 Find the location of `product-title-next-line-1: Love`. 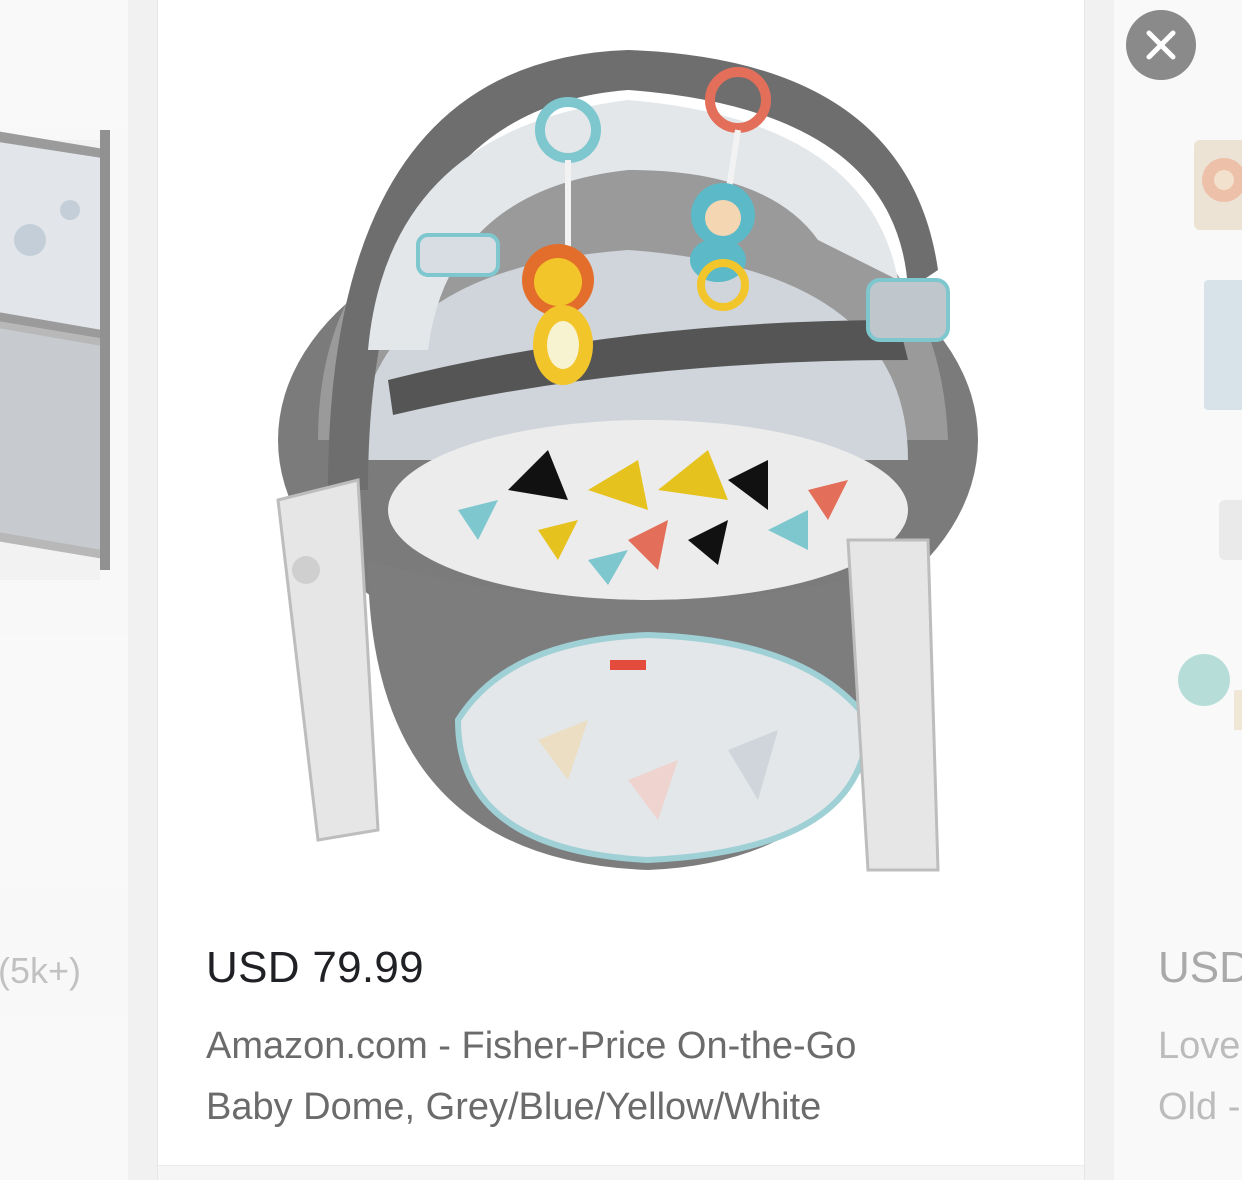

product-title-next-line-1: Love is located at coordinates (1199, 1046).